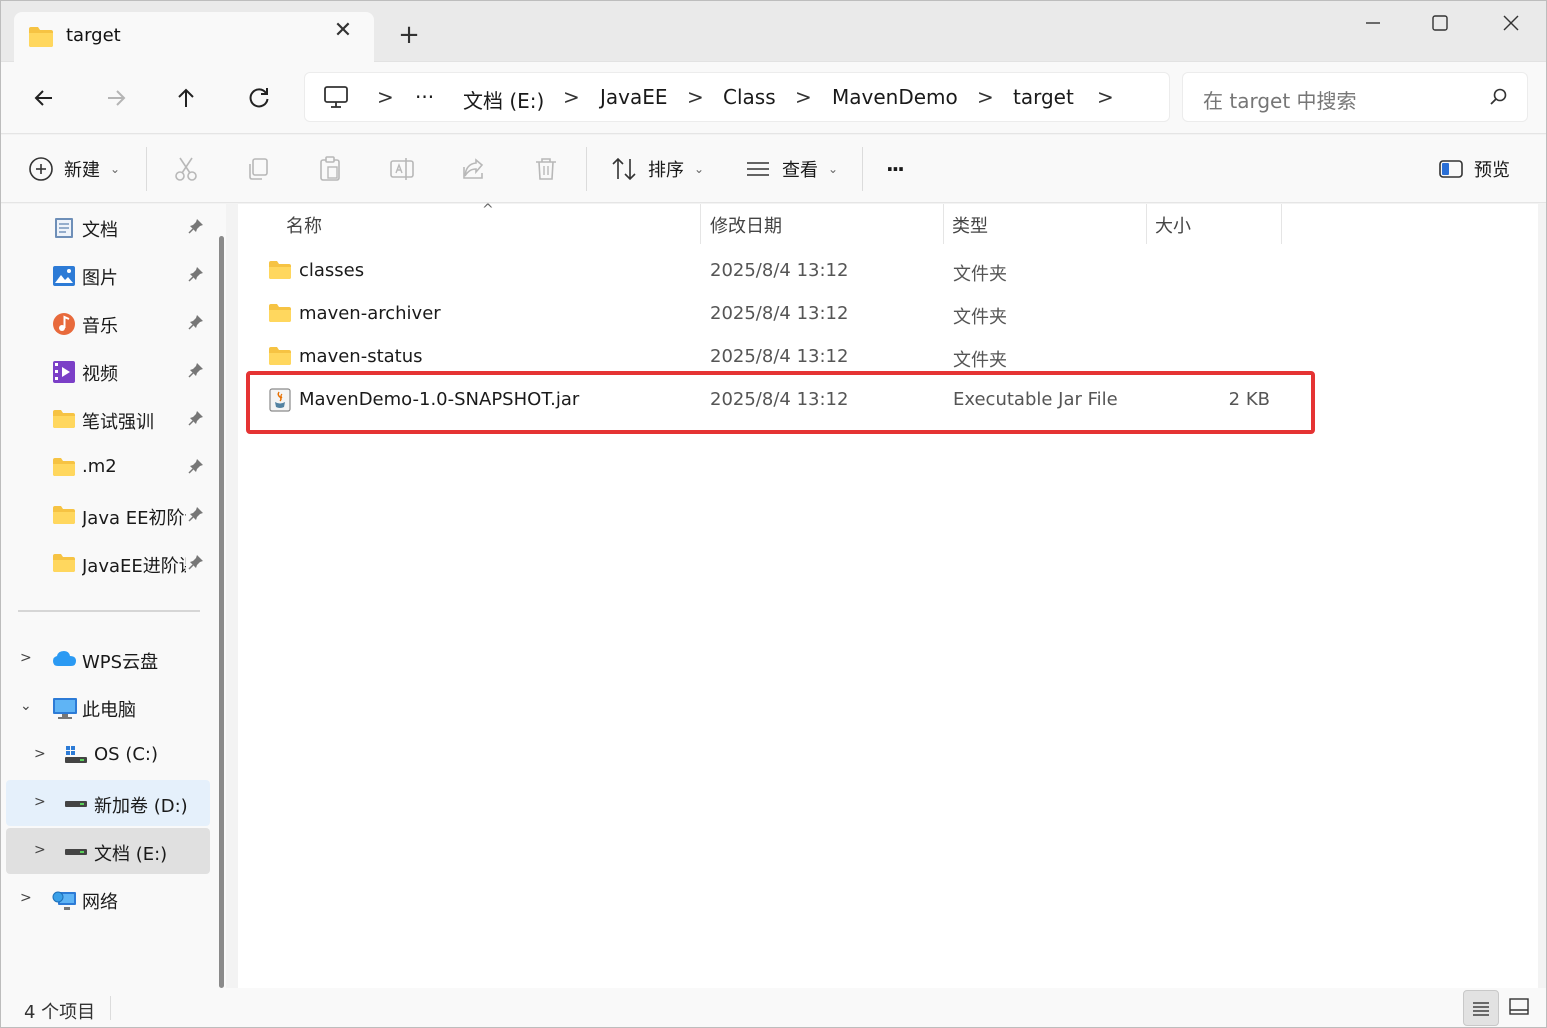 The image size is (1547, 1028). Describe the element at coordinates (131, 854) in the screenshot. I see `sidebar-item-label: 文档 (E:)` at that location.